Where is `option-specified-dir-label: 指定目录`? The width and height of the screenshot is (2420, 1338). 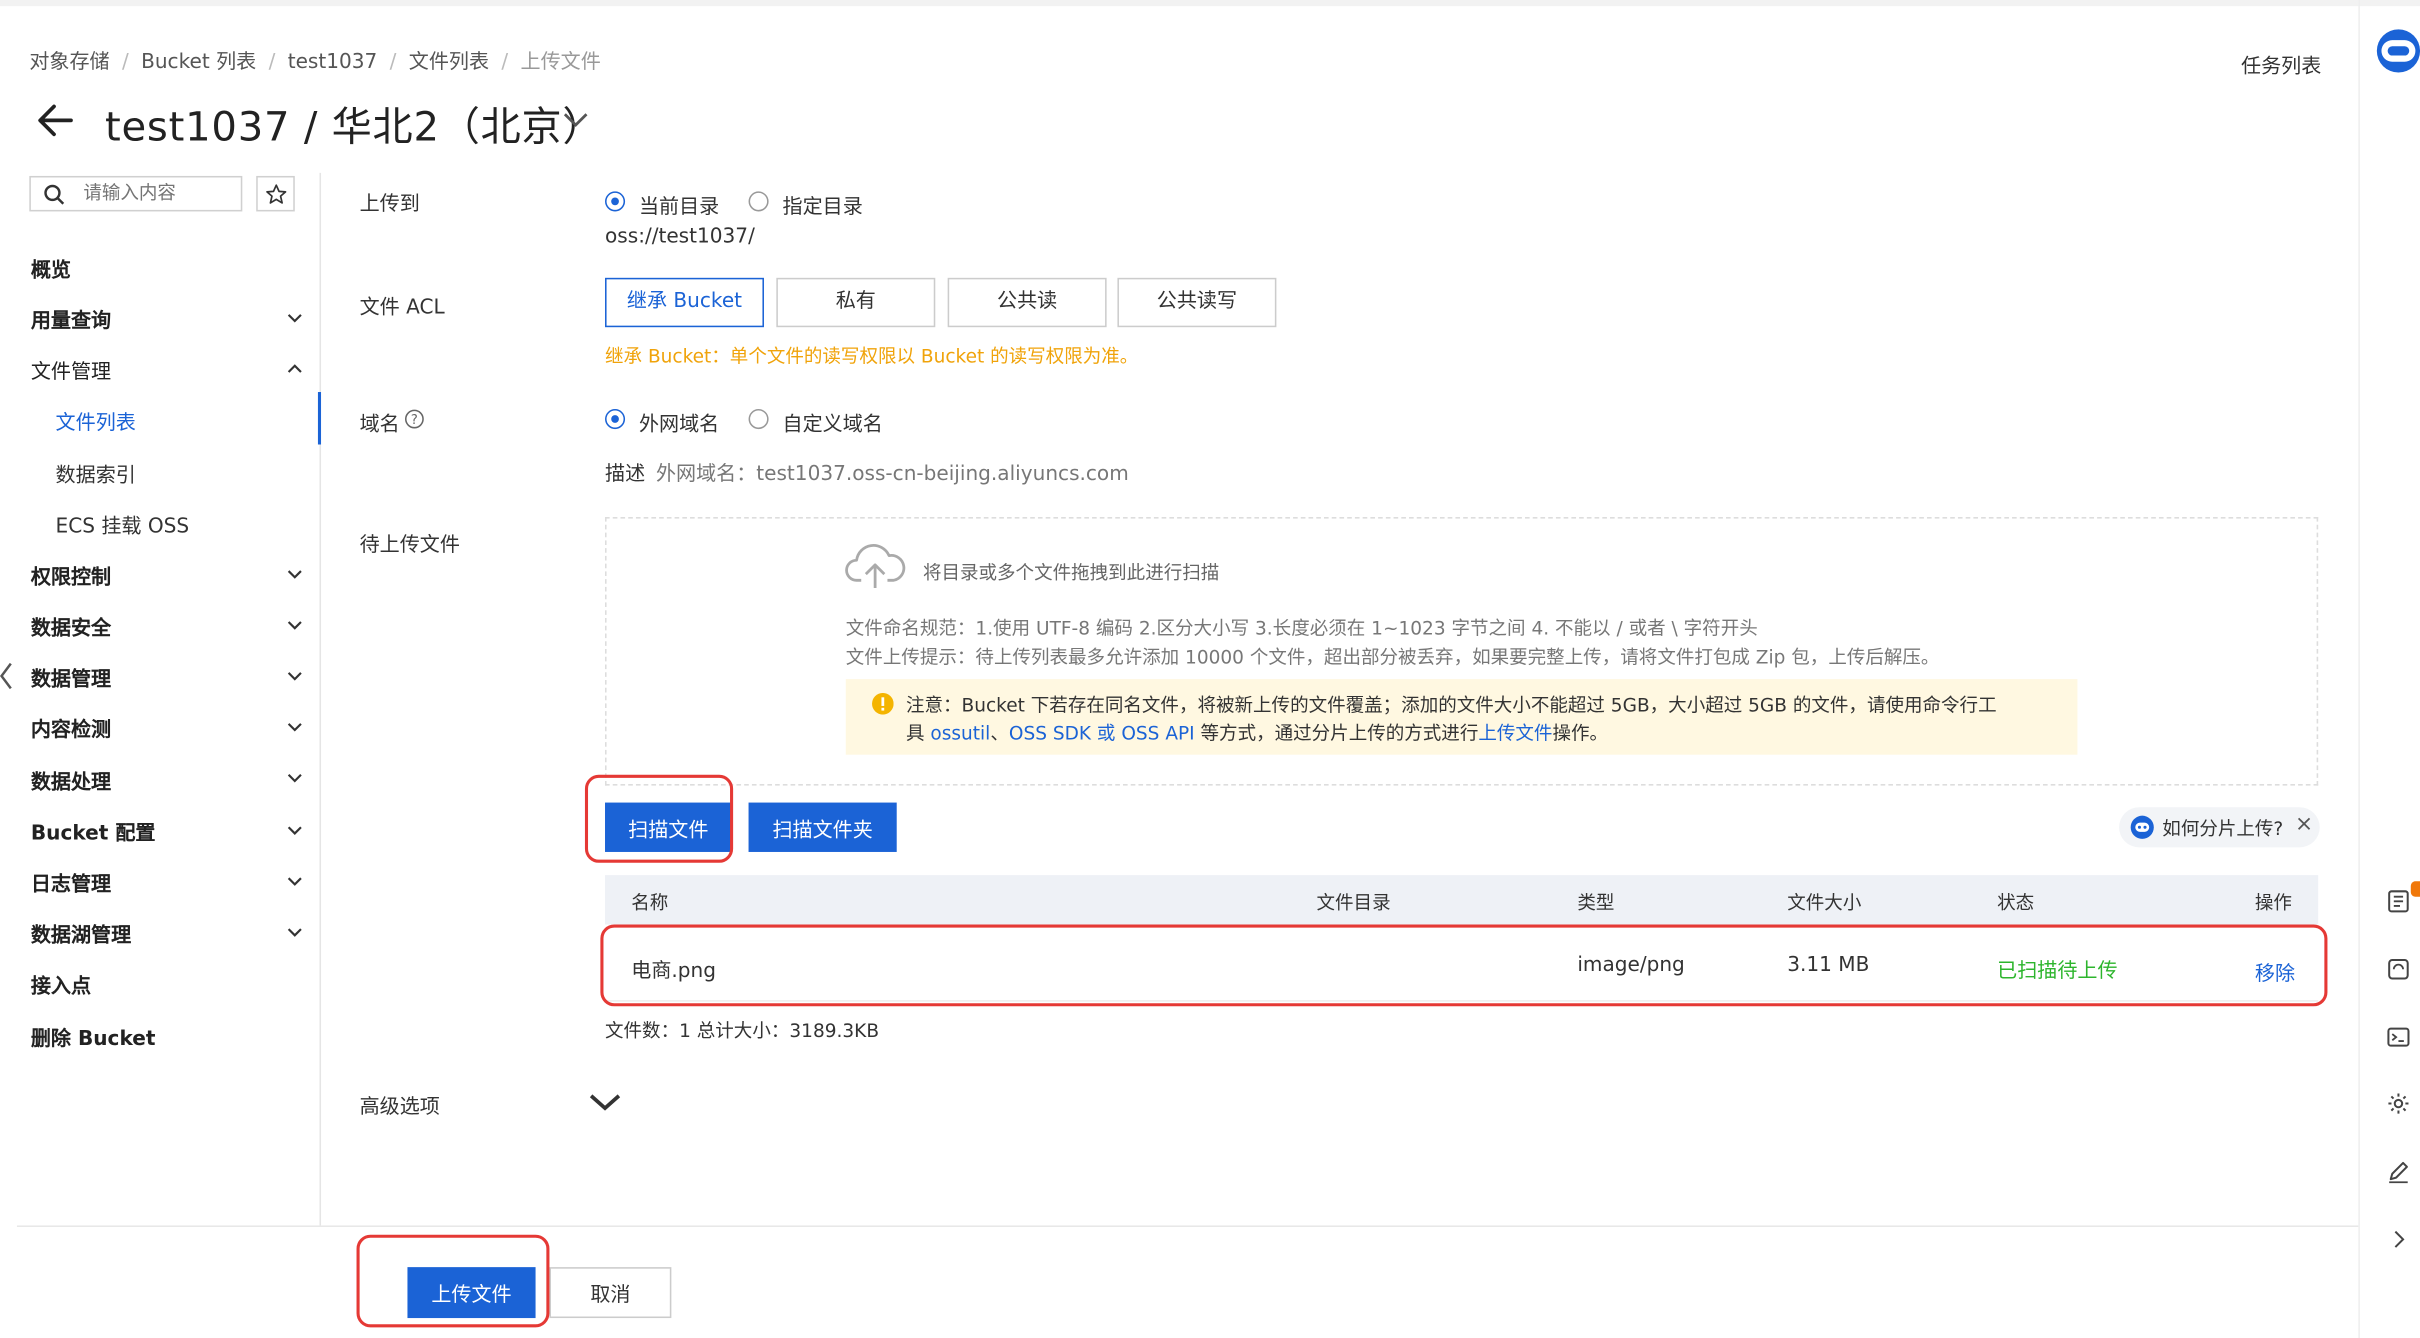
option-specified-dir-label: 指定目录 is located at coordinates (823, 204).